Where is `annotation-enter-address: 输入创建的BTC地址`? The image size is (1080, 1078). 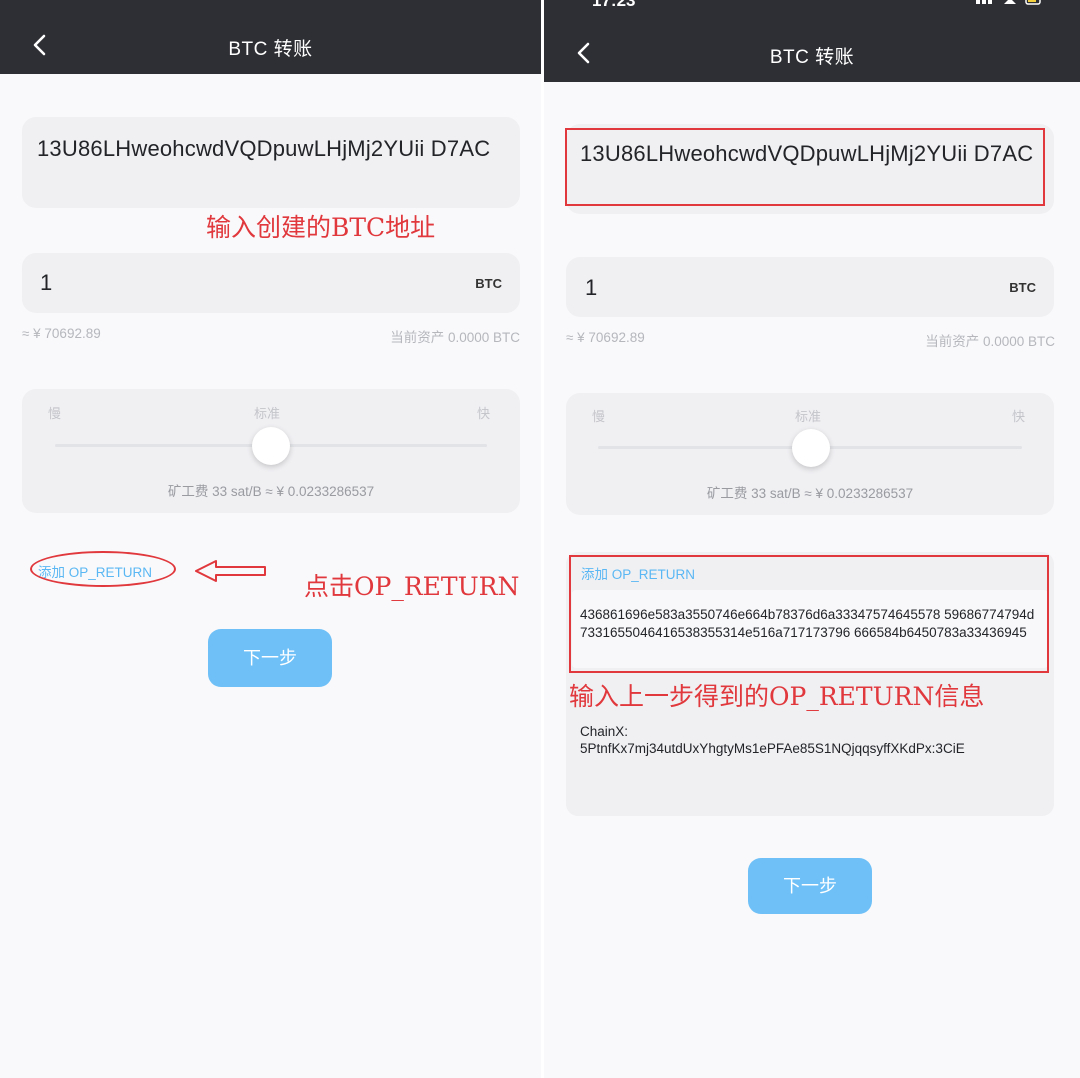 annotation-enter-address: 输入创建的BTC地址 is located at coordinates (321, 227).